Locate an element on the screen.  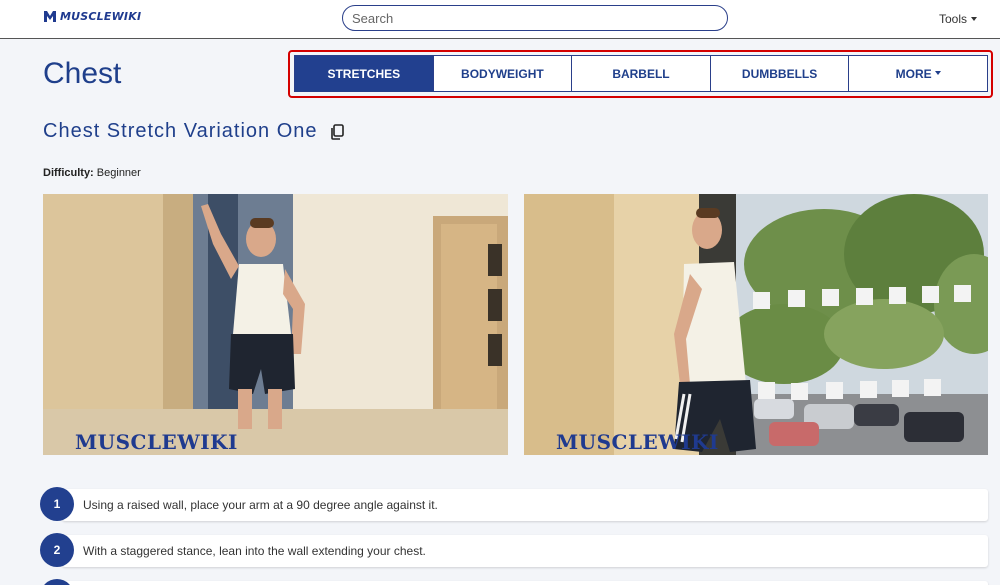
tab-bodyweight: BODYWEIGHT is located at coordinates (503, 73).